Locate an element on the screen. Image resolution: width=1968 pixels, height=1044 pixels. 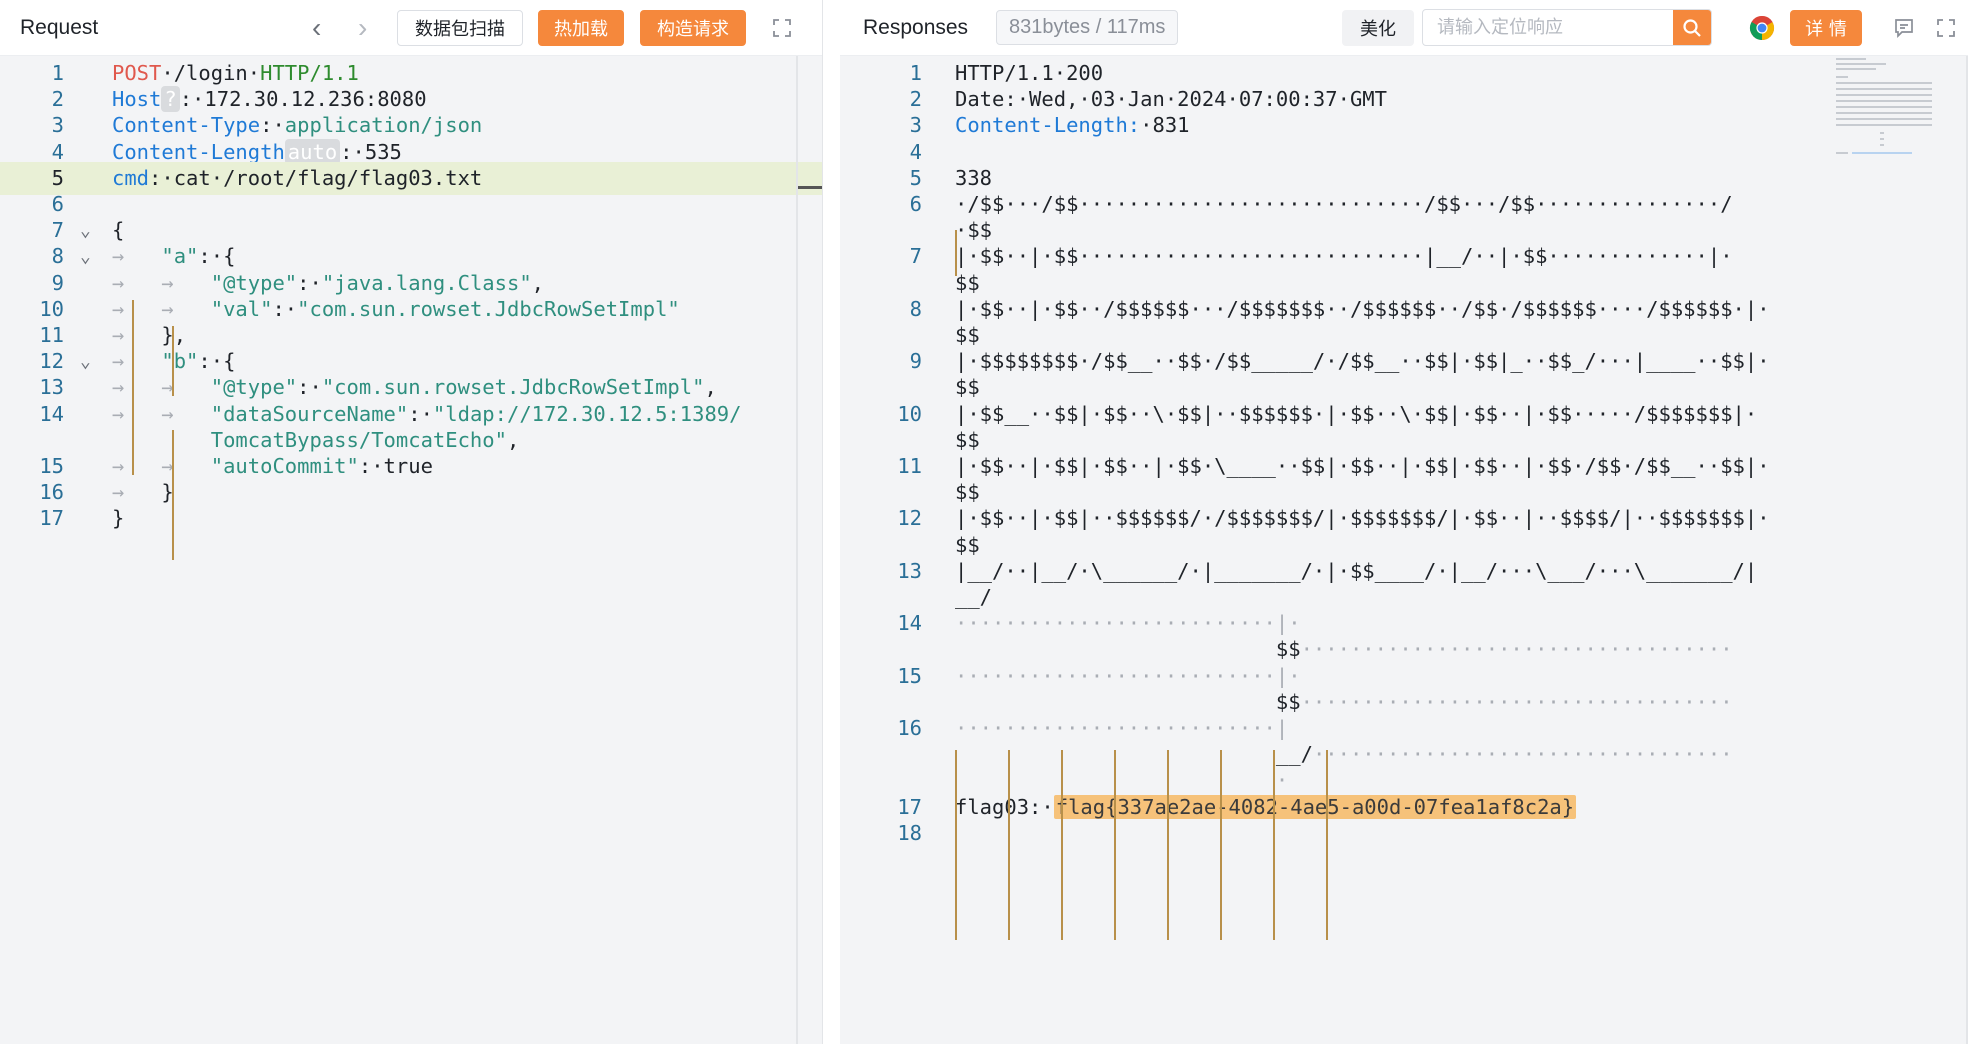
code-token: 338 is located at coordinates (974, 177).